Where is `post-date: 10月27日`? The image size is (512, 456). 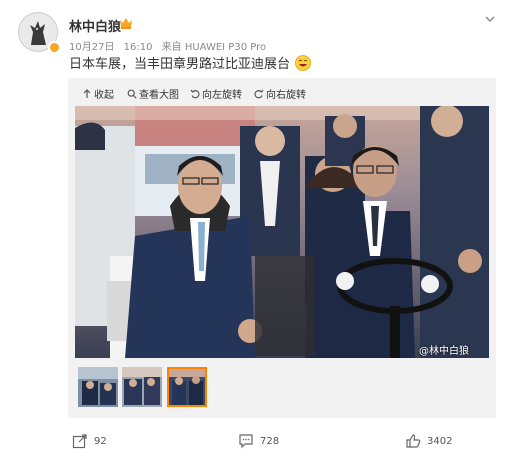
post-date: 10月27日 is located at coordinates (91, 47).